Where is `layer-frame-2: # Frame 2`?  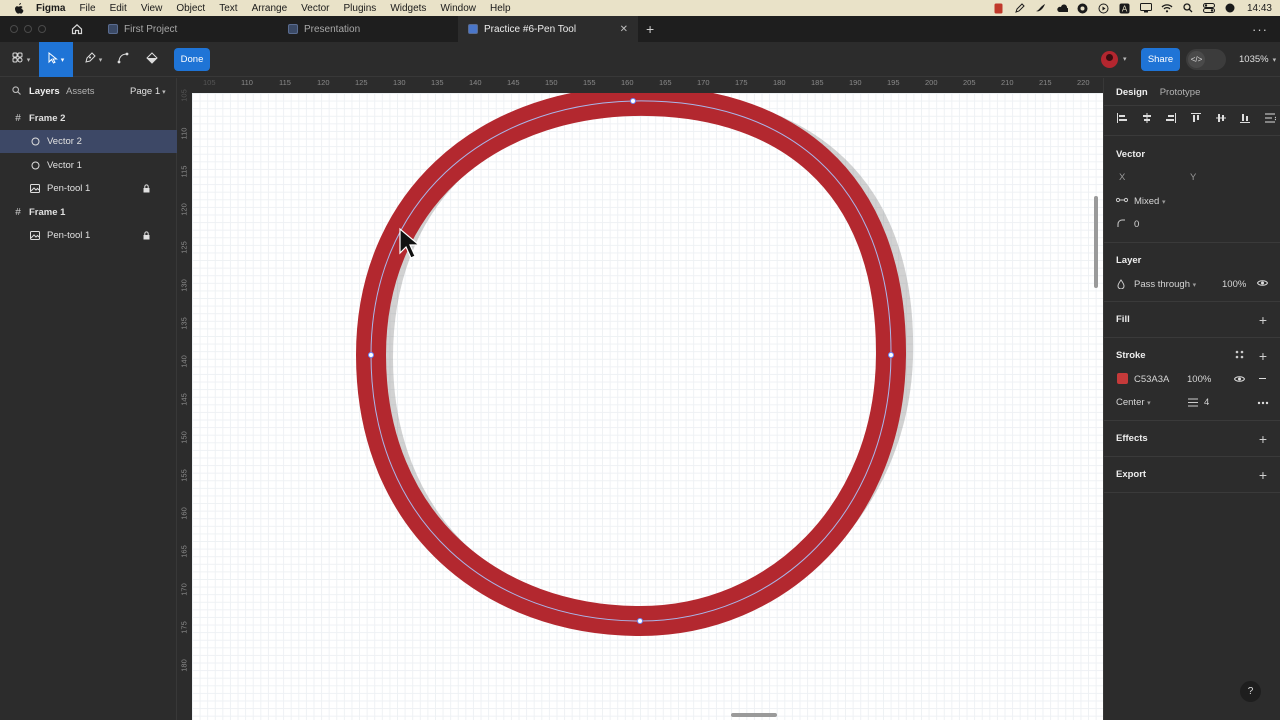
layer-frame-2: # Frame 2 is located at coordinates (88, 118).